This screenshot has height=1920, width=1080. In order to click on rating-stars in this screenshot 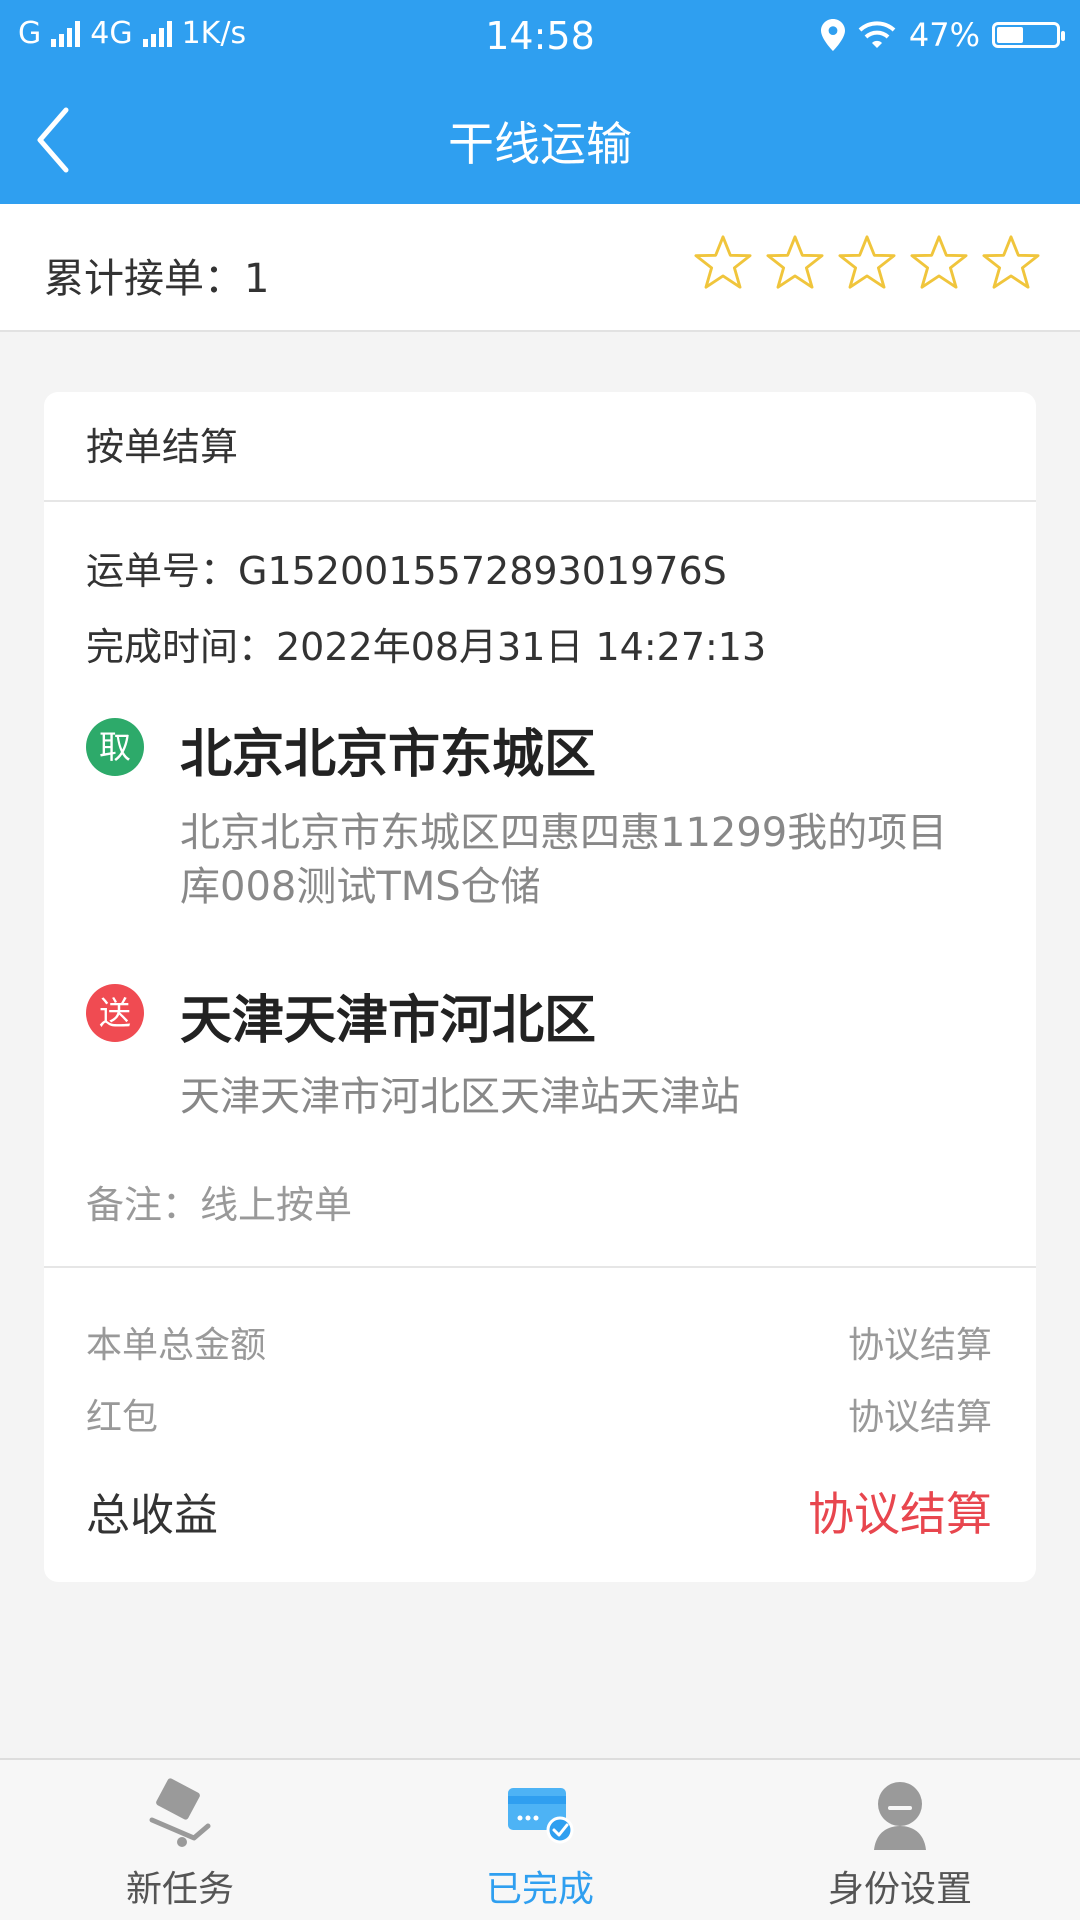, I will do `click(867, 263)`.